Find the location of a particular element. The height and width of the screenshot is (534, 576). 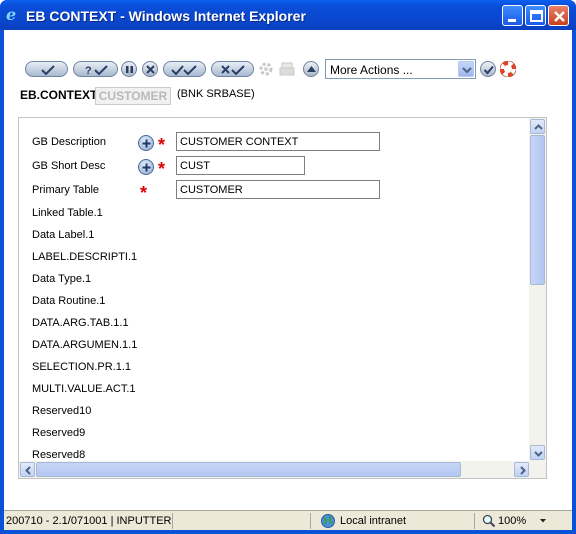

reverse-button is located at coordinates (232, 69).